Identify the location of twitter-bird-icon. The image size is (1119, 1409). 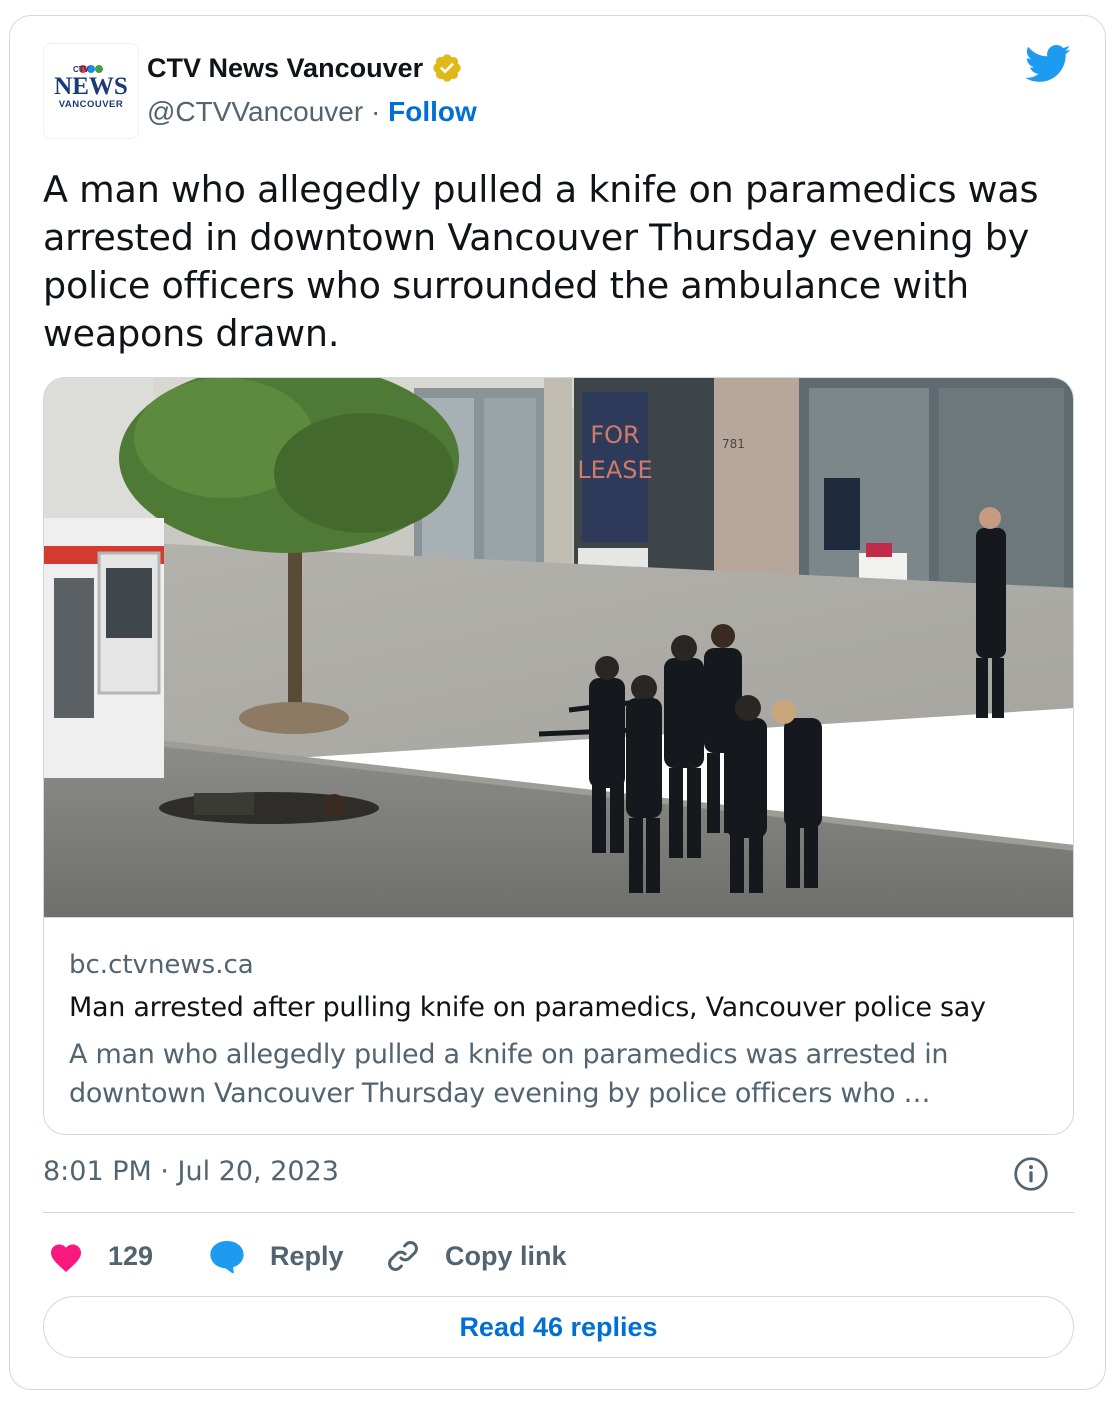
(1048, 64).